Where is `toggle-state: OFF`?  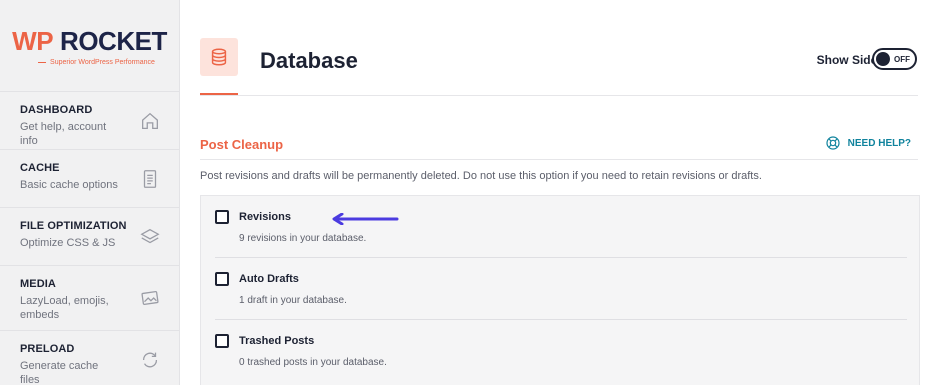 toggle-state: OFF is located at coordinates (902, 59).